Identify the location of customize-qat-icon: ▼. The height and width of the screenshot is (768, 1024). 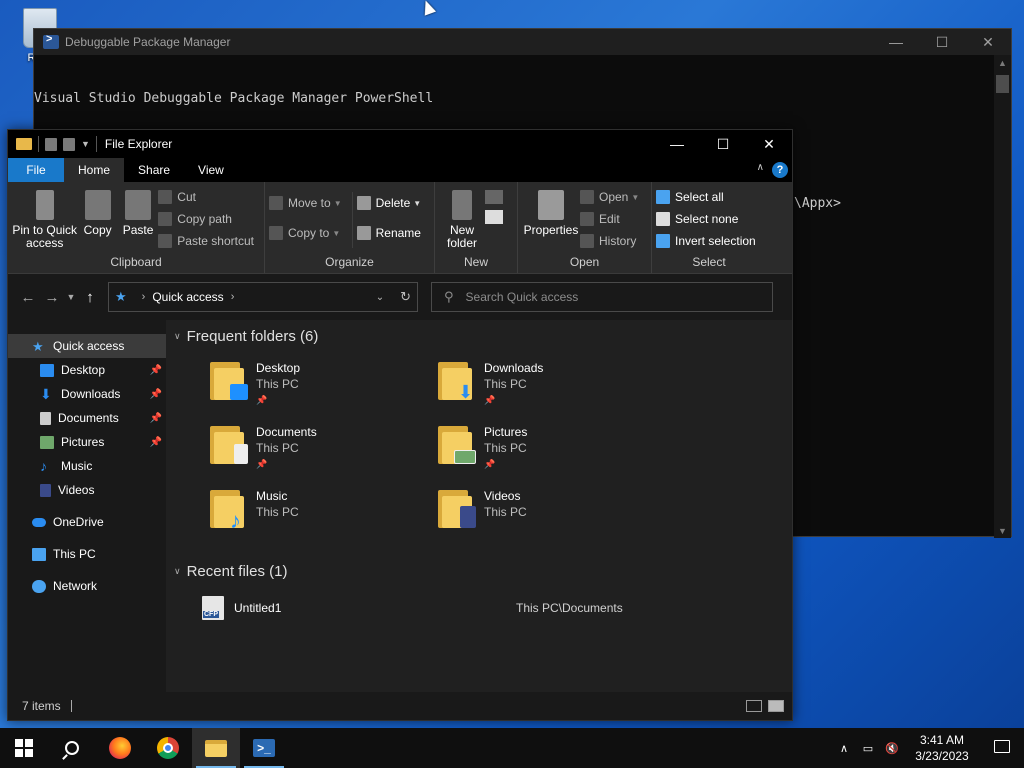
(85, 144).